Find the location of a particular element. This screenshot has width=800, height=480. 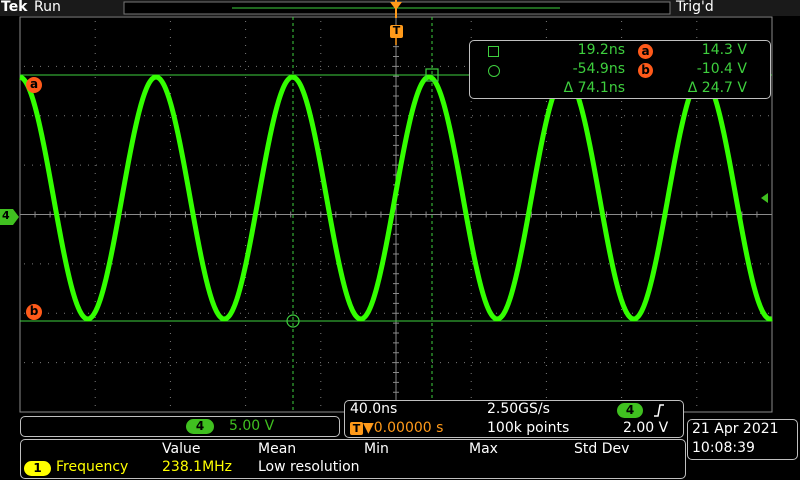

trigger-marker-label: T is located at coordinates (396, 30).